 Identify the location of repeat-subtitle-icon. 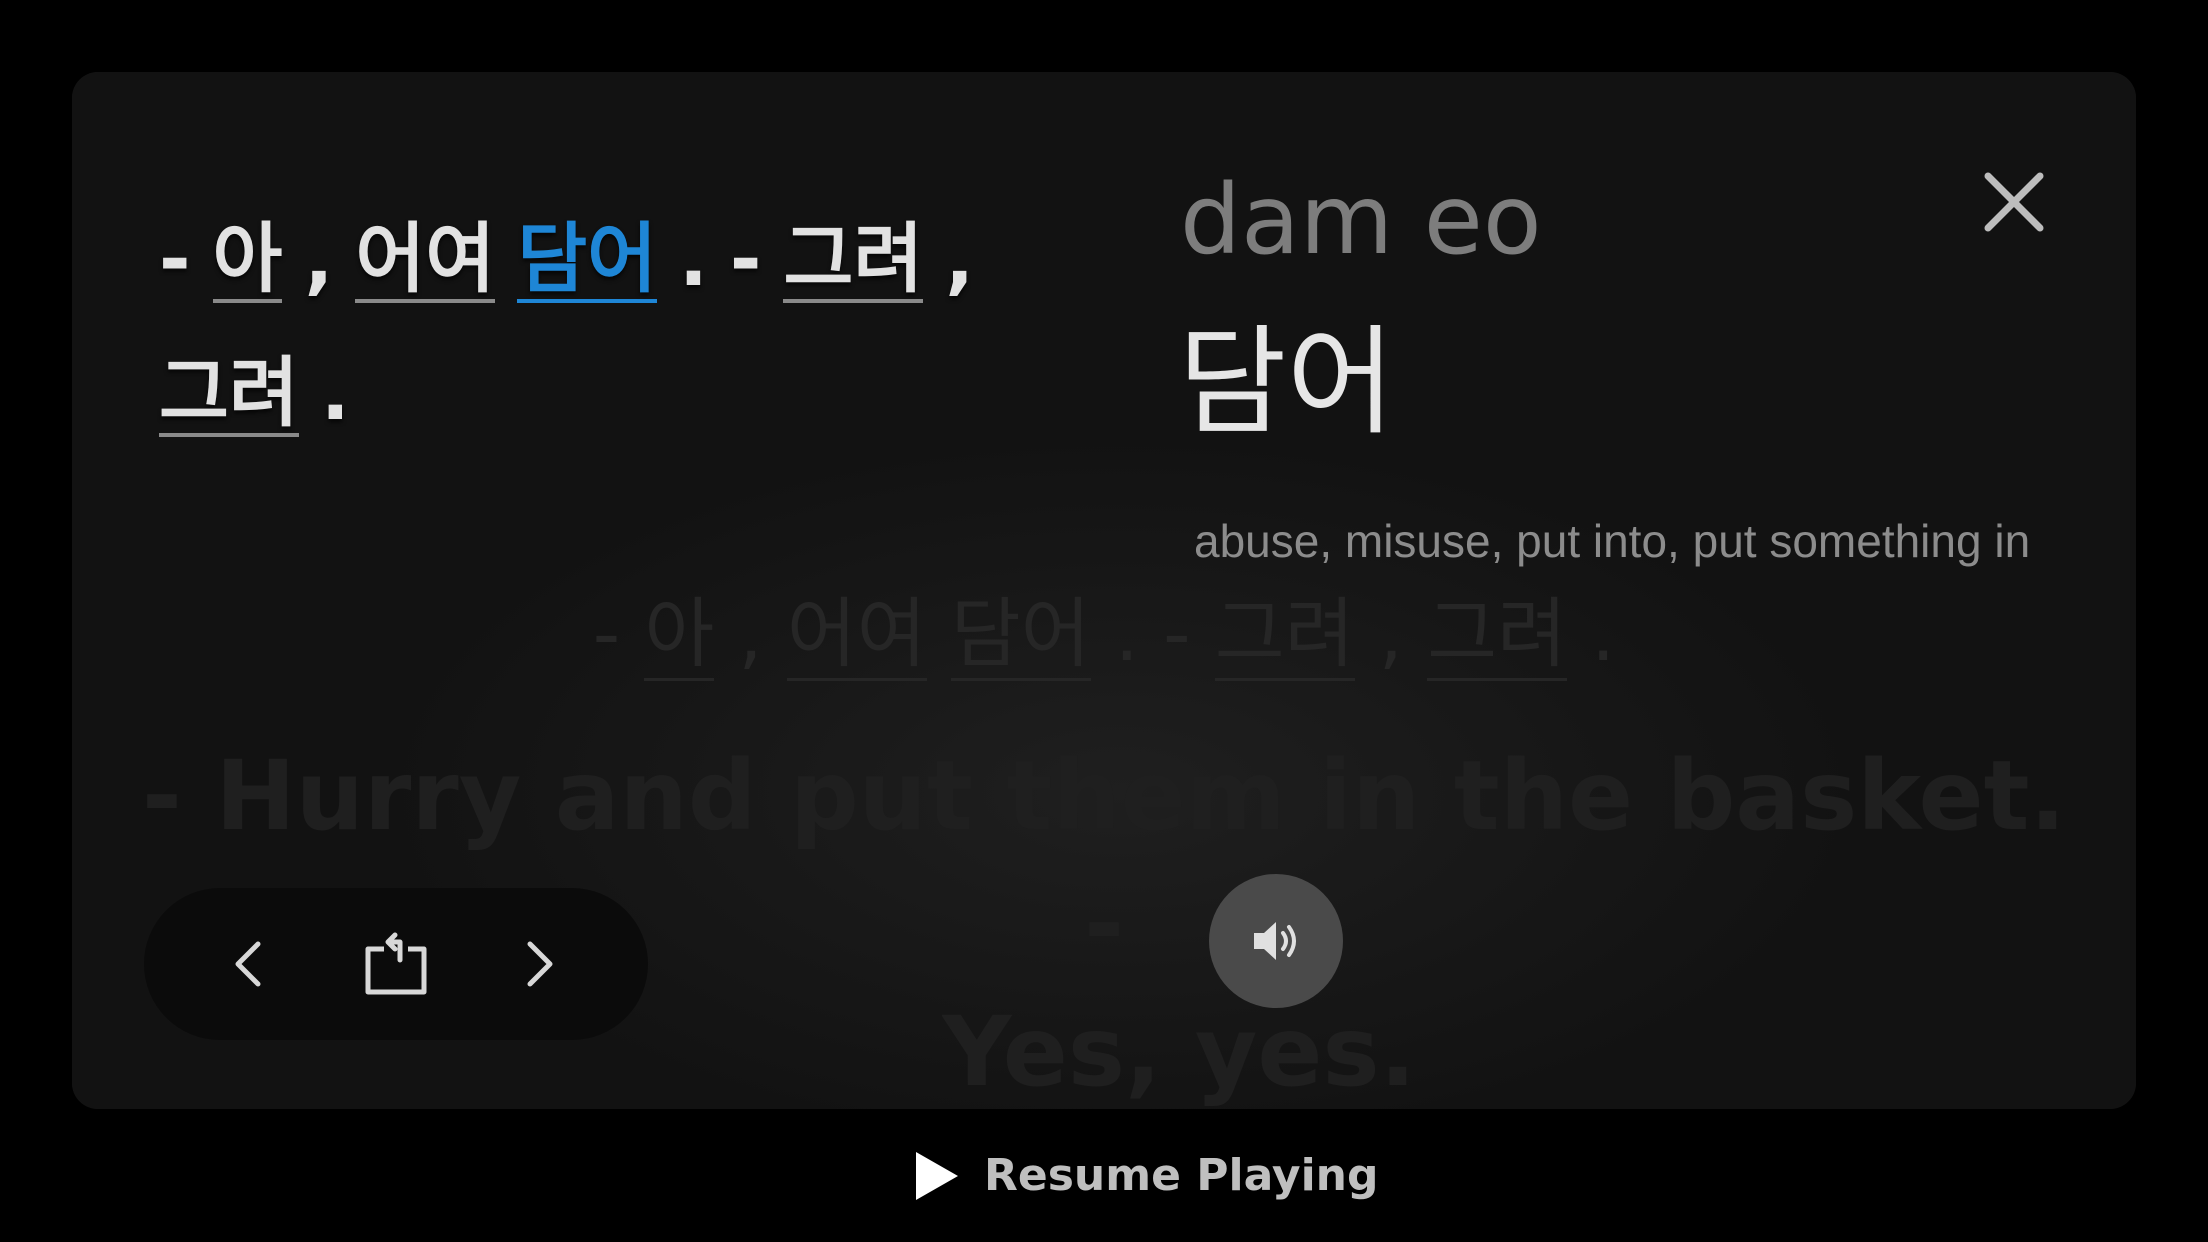
(396, 963).